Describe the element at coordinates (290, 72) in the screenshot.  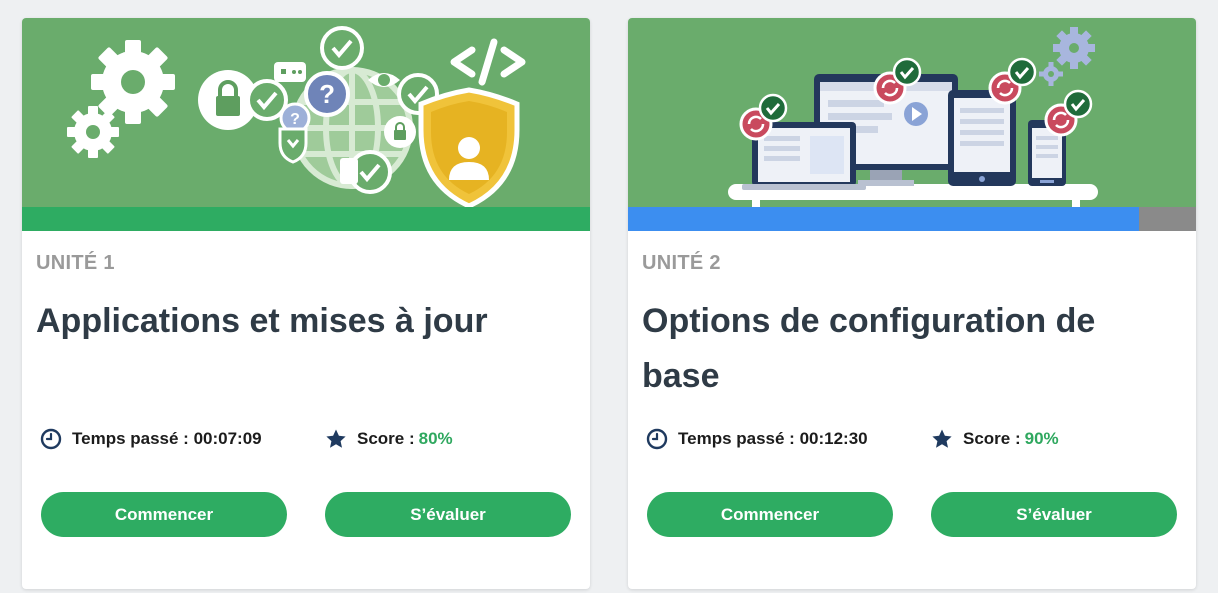
I see `chat-icon` at that location.